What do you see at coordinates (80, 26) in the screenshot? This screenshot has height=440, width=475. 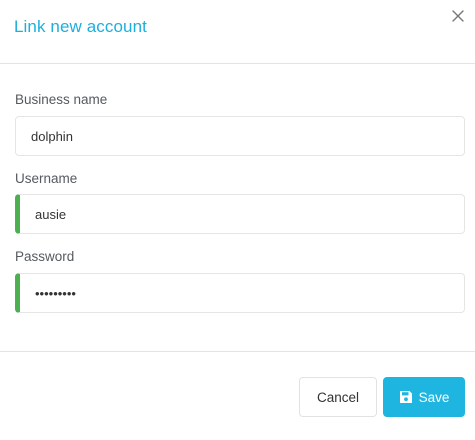 I see `dialog-title: Link new account` at bounding box center [80, 26].